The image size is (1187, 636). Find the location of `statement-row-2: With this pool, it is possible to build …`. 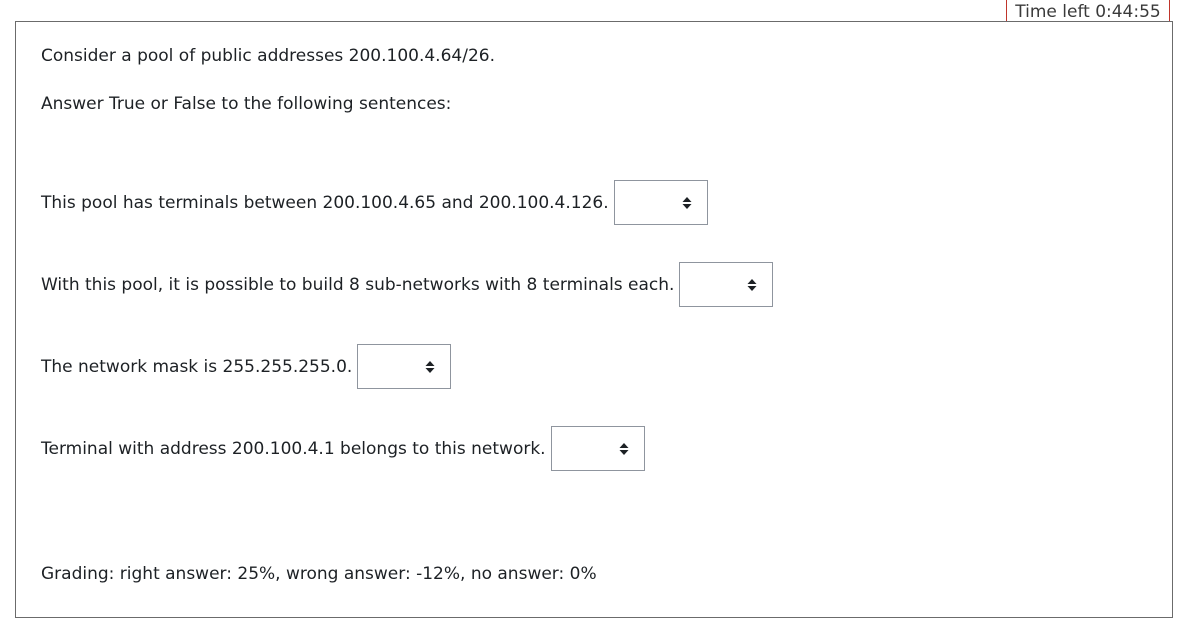

statement-row-2: With this pool, it is possible to build … is located at coordinates (407, 284).